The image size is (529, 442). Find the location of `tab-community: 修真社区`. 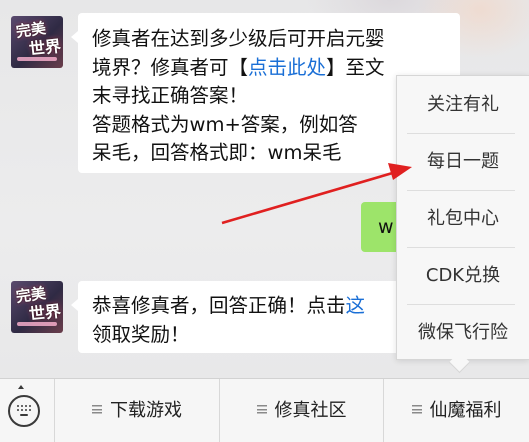

tab-community: 修真社区 is located at coordinates (302, 410).